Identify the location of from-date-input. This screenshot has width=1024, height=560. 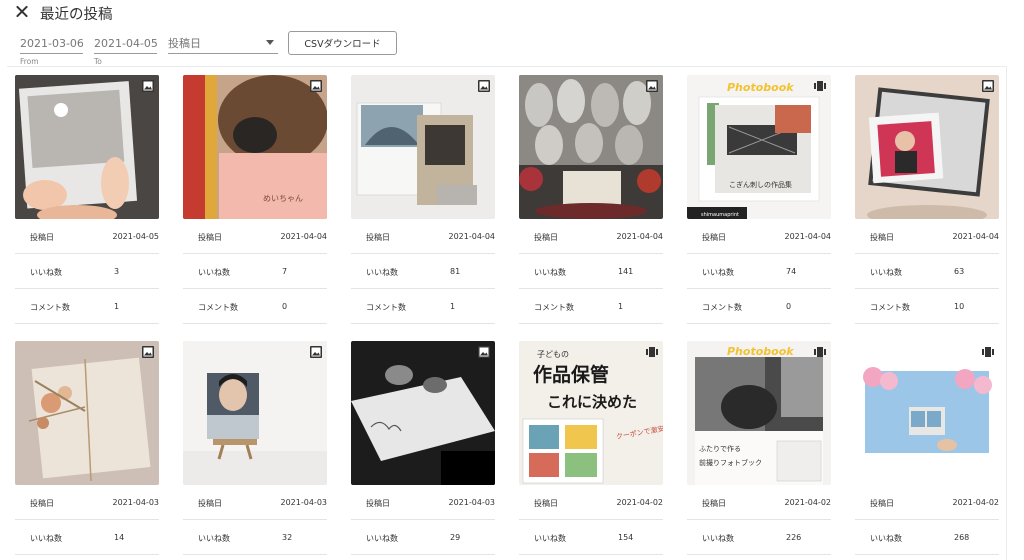
(51, 42).